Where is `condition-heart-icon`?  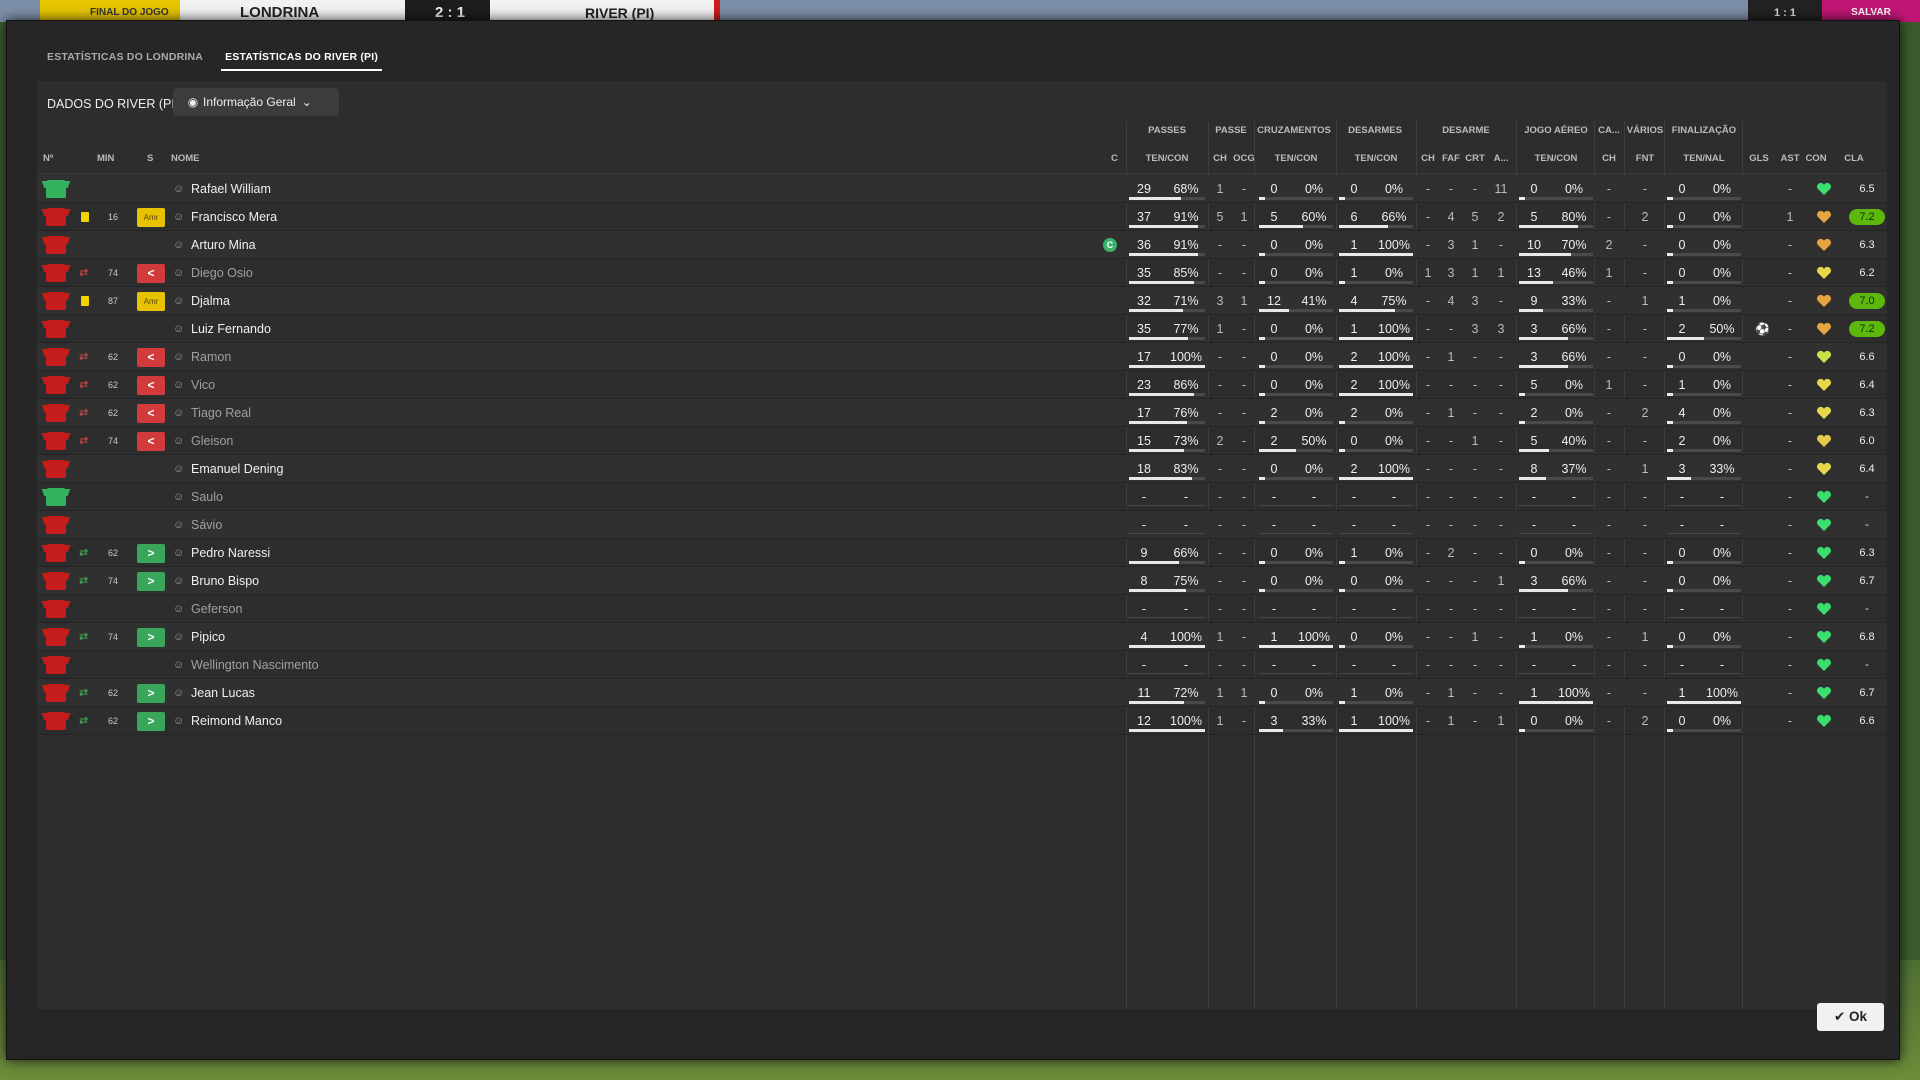 condition-heart-icon is located at coordinates (1824, 412).